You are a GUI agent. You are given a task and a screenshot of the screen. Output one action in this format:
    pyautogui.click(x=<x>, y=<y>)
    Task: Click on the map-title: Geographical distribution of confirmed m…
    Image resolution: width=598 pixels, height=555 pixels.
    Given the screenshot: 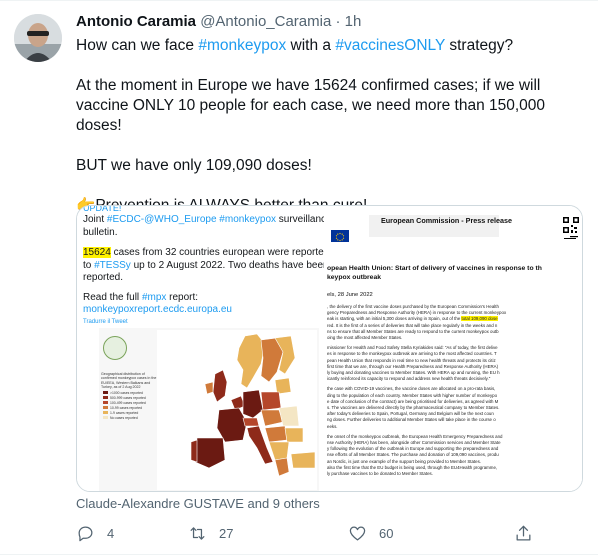 What is the action you would take?
    pyautogui.click(x=129, y=381)
    